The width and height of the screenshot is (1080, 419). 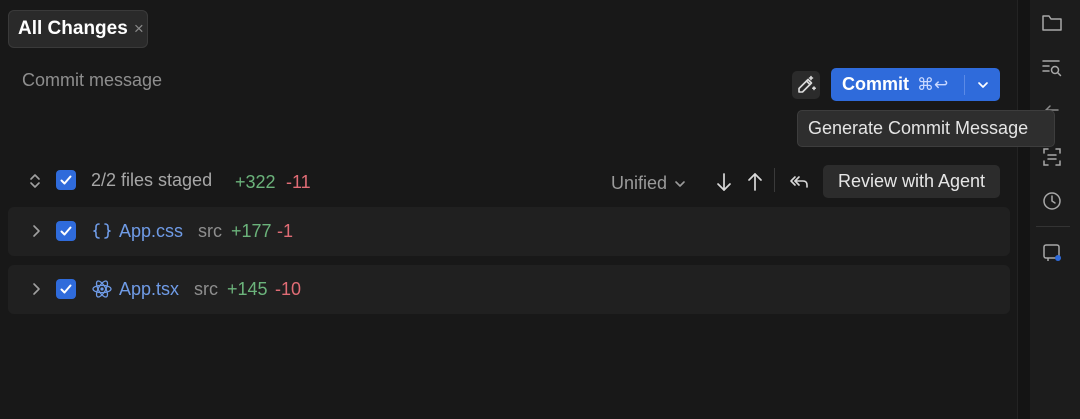 I want to click on stage-all-checkbox, so click(x=66, y=180).